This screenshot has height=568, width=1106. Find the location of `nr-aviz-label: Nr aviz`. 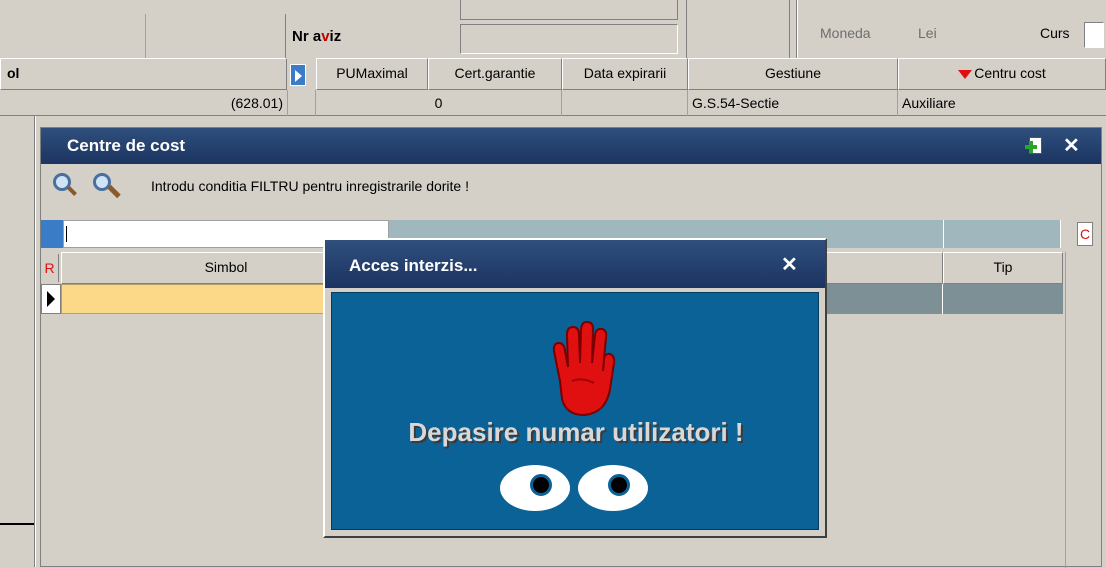

nr-aviz-label: Nr aviz is located at coordinates (317, 36).